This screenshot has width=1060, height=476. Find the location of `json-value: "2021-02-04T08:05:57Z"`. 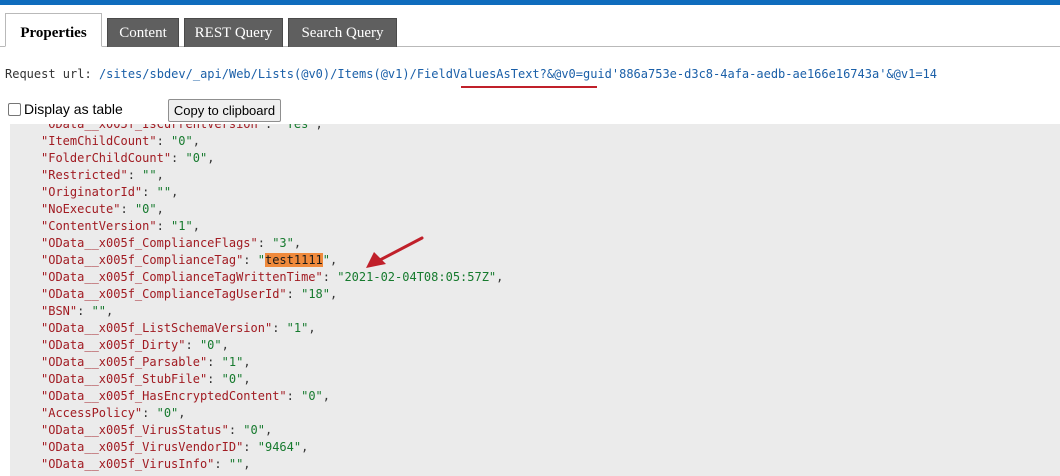

json-value: "2021-02-04T08:05:57Z" is located at coordinates (417, 277).